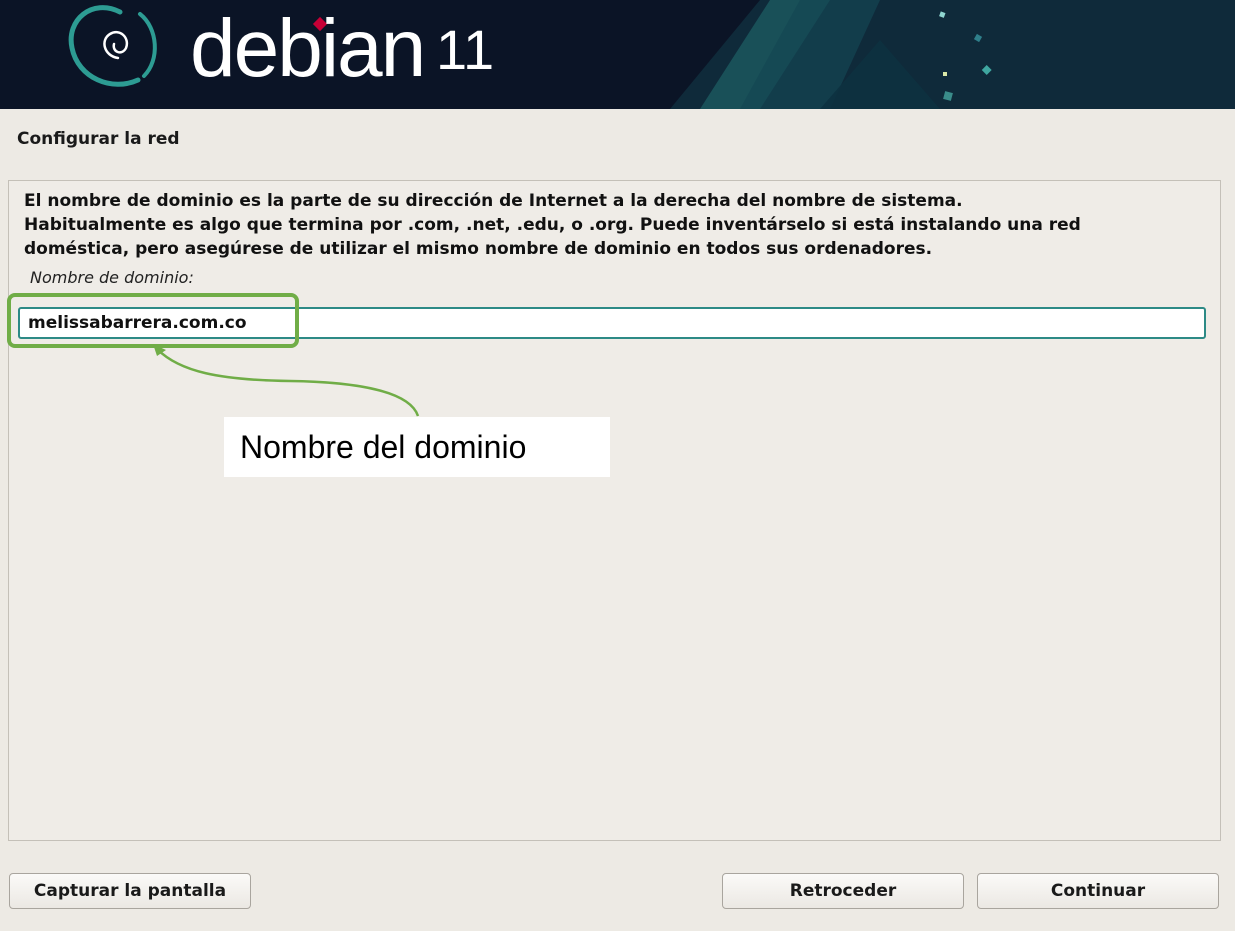  Describe the element at coordinates (612, 323) in the screenshot. I see `domain-name-input` at that location.